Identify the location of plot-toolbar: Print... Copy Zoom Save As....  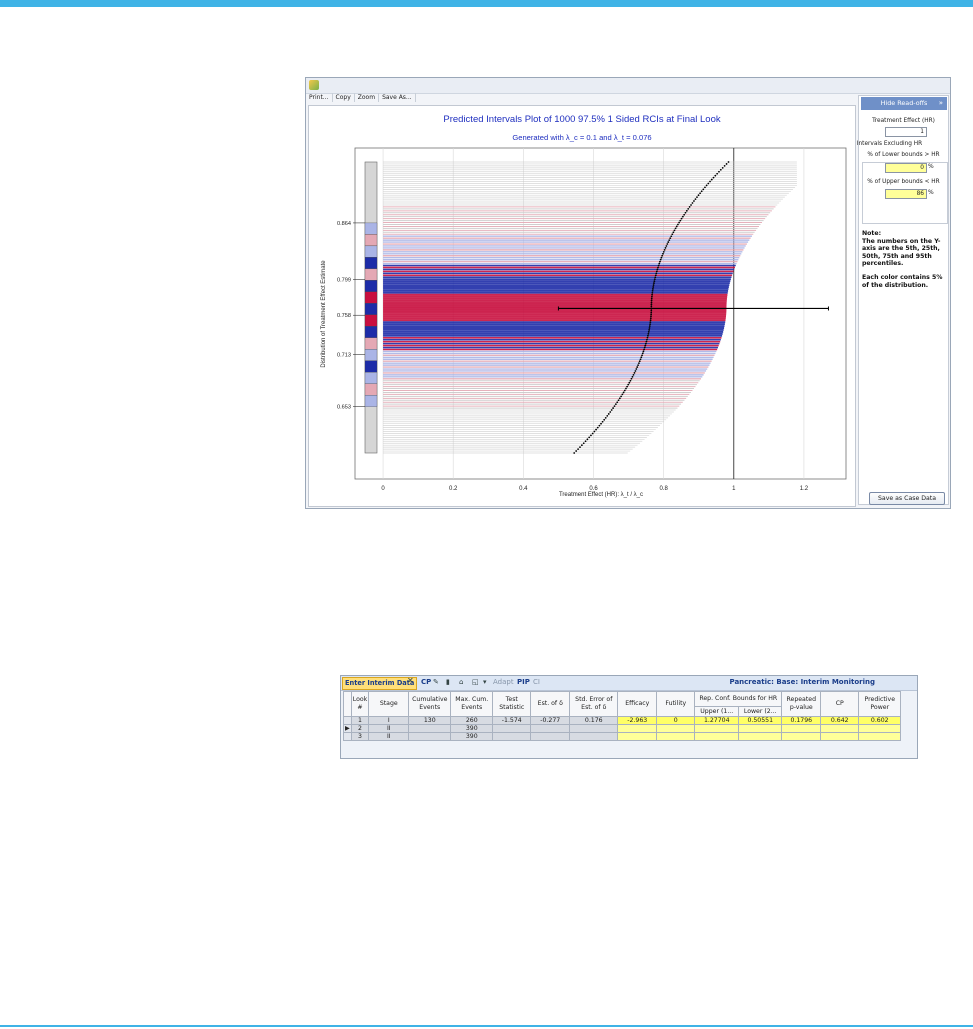
(581, 99).